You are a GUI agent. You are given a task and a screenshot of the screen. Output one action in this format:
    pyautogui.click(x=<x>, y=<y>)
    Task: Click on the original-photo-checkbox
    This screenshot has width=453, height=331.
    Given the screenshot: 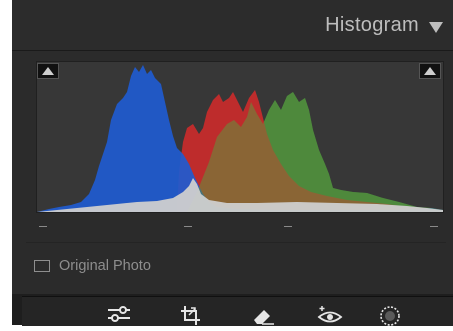 What is the action you would take?
    pyautogui.click(x=42, y=266)
    